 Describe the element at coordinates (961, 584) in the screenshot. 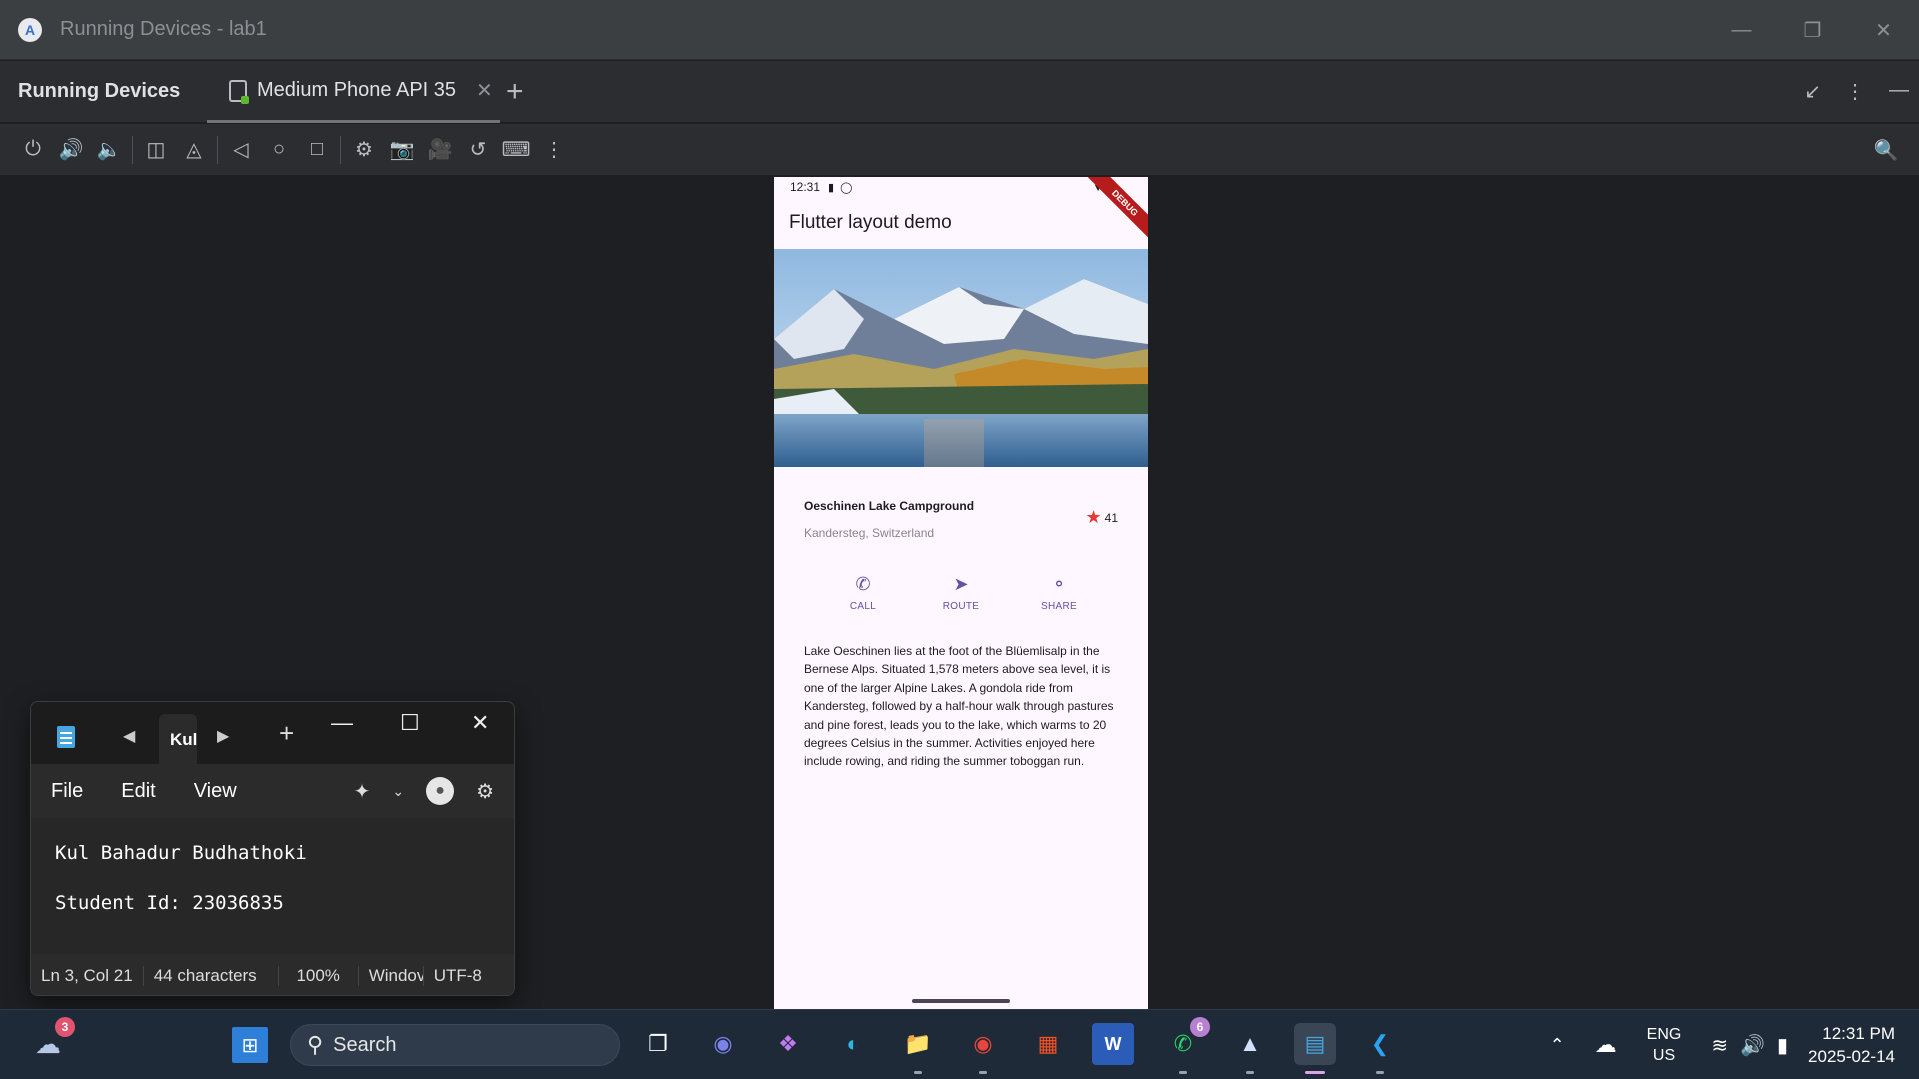

I see `navigation-icon: ➤` at that location.